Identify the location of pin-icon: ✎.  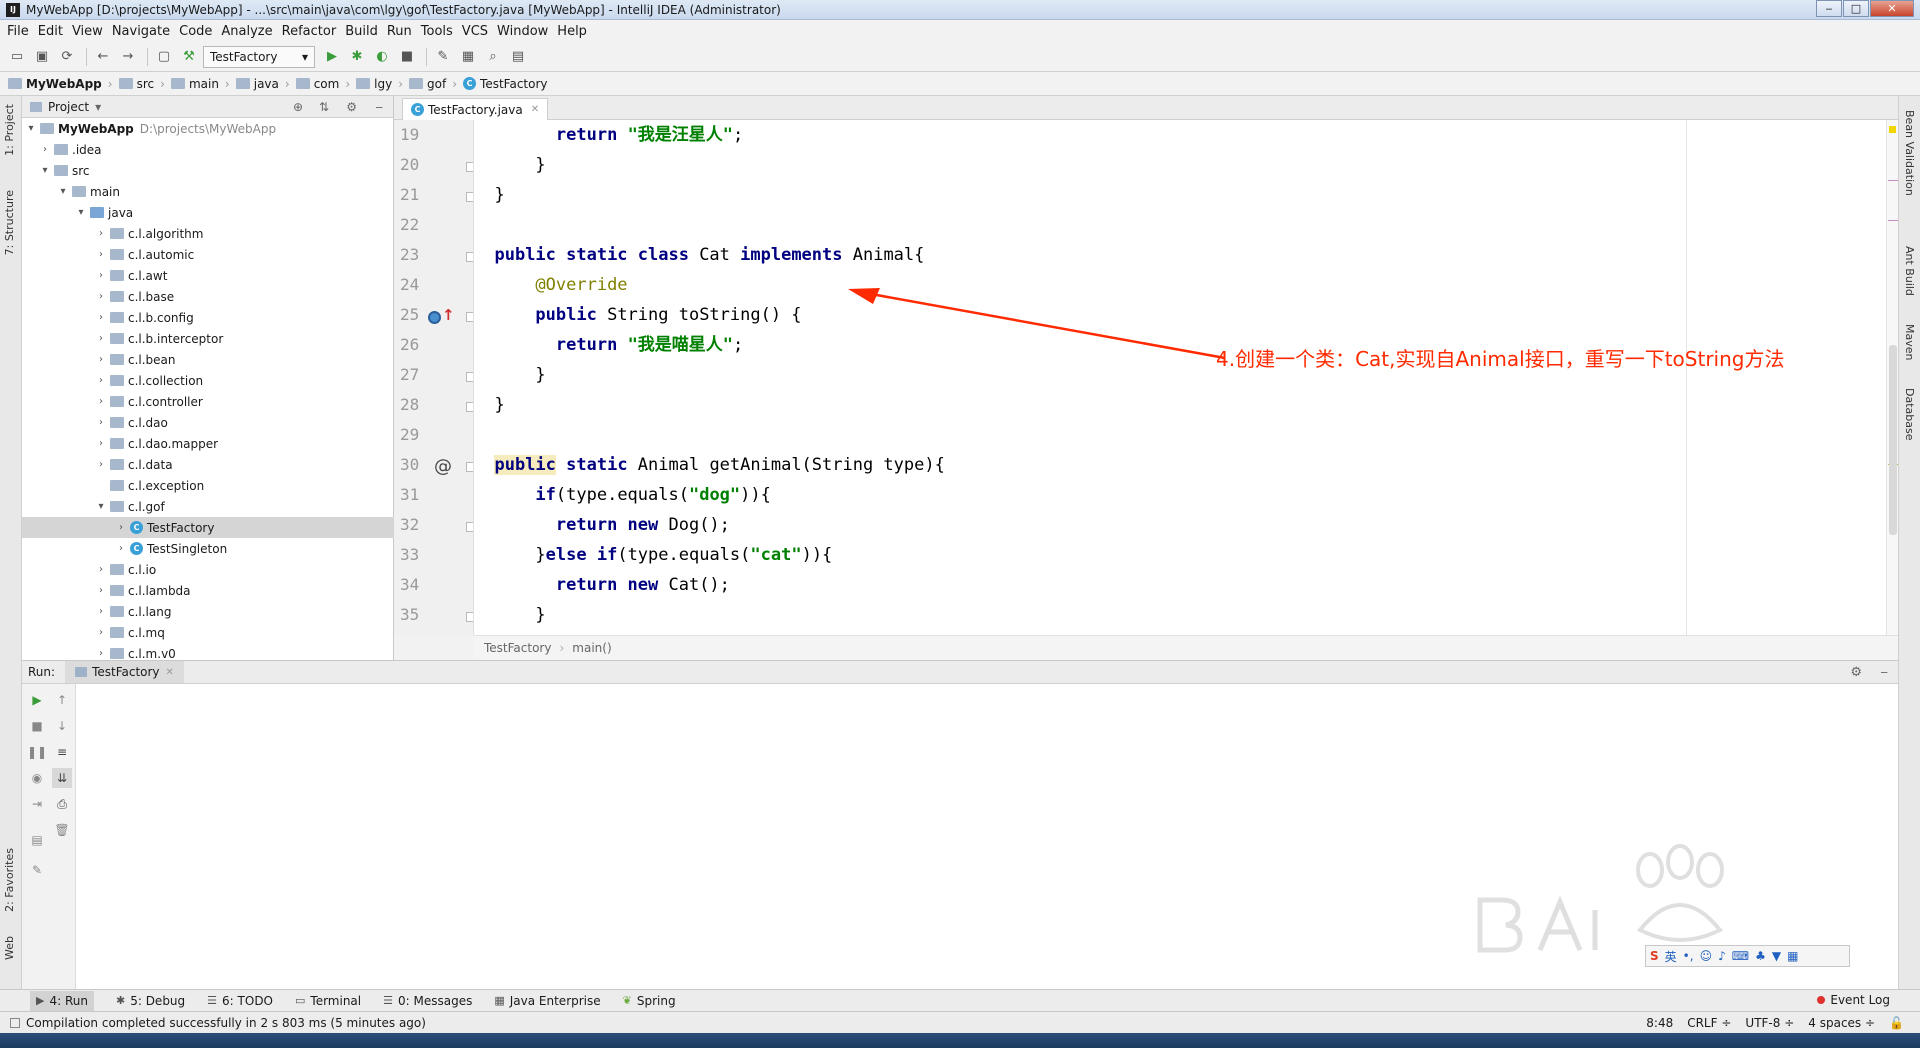
(37, 870).